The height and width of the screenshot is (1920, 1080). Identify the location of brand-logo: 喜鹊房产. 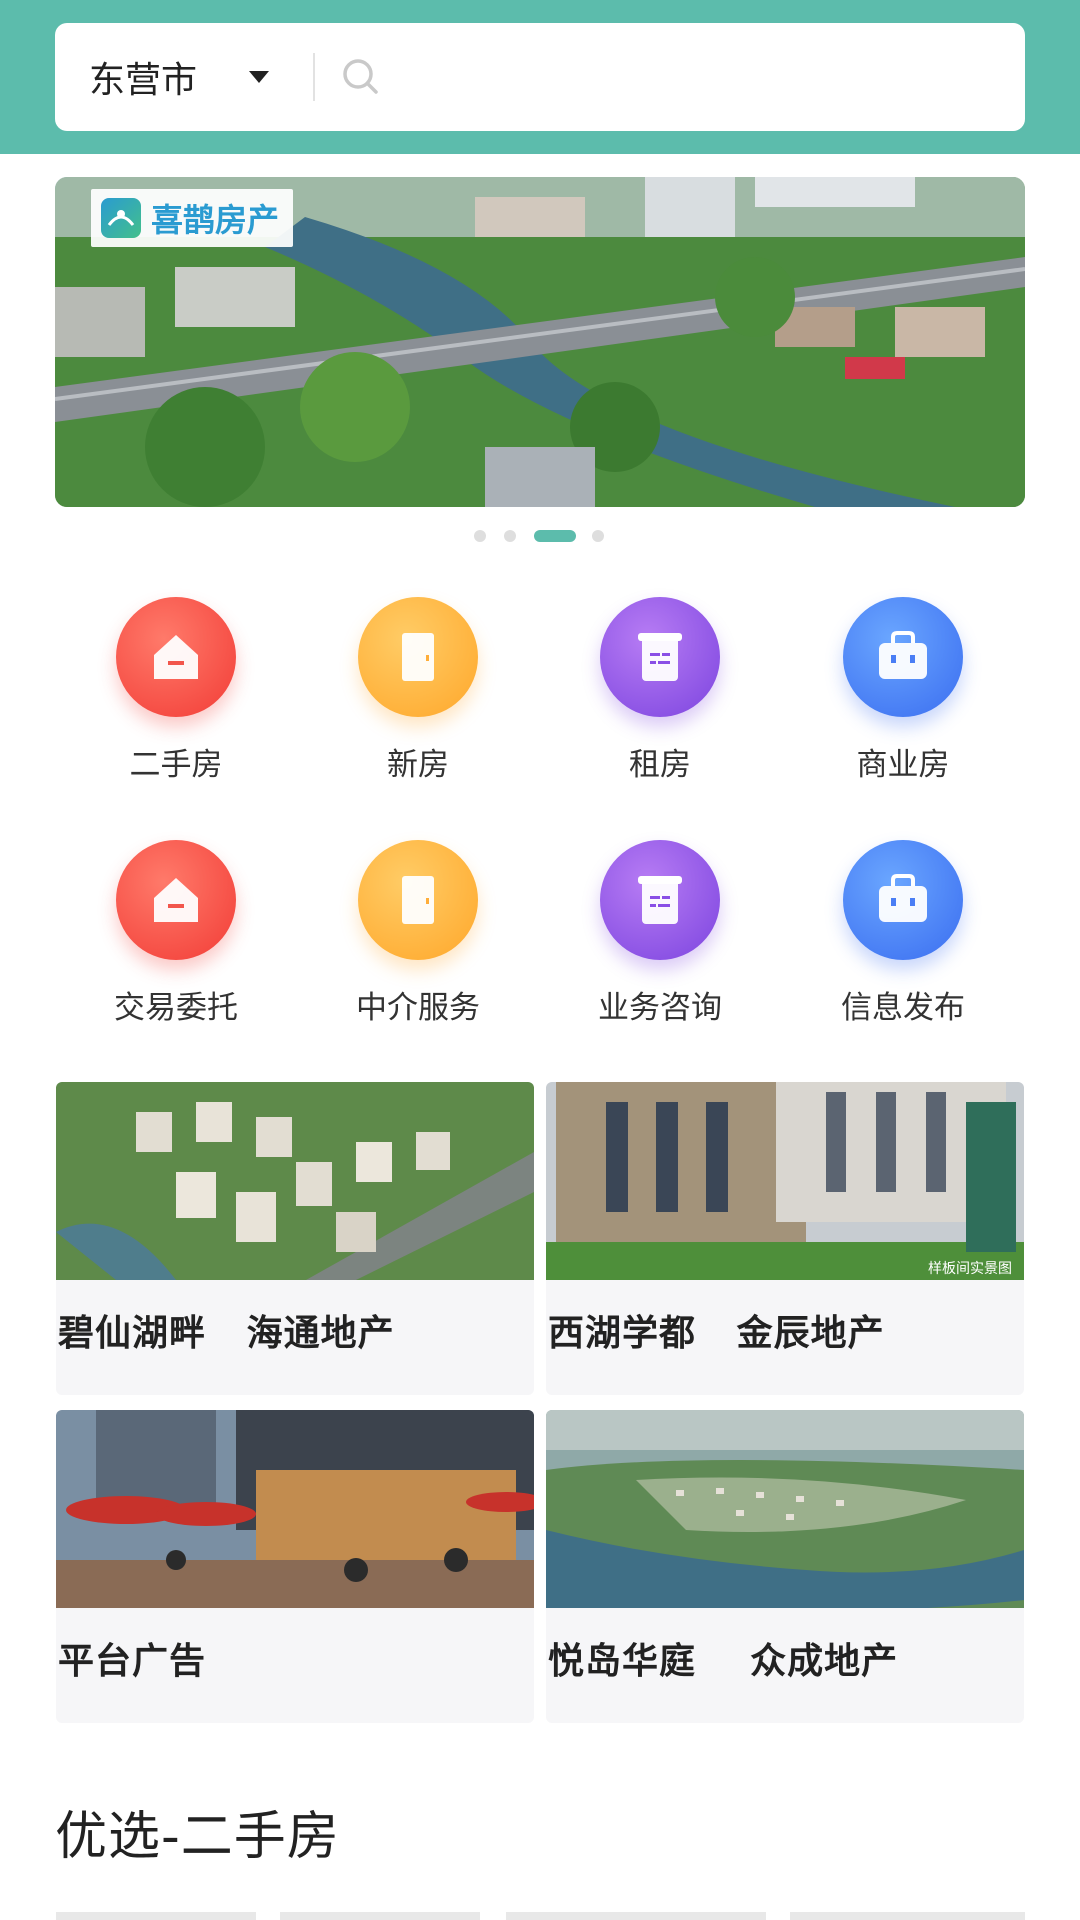
(192, 218).